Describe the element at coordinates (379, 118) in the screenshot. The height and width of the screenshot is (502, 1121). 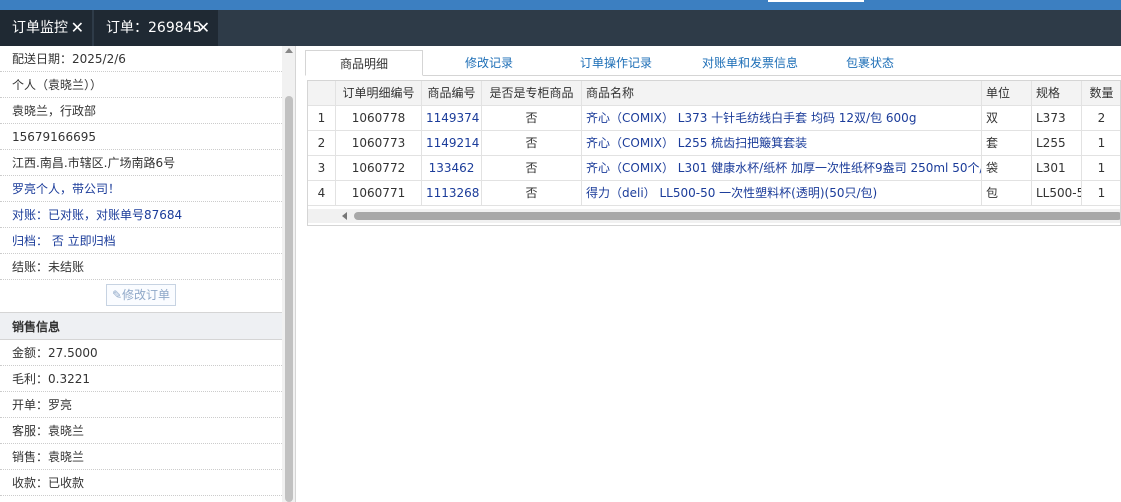
I see `detail-no: 1060778` at that location.